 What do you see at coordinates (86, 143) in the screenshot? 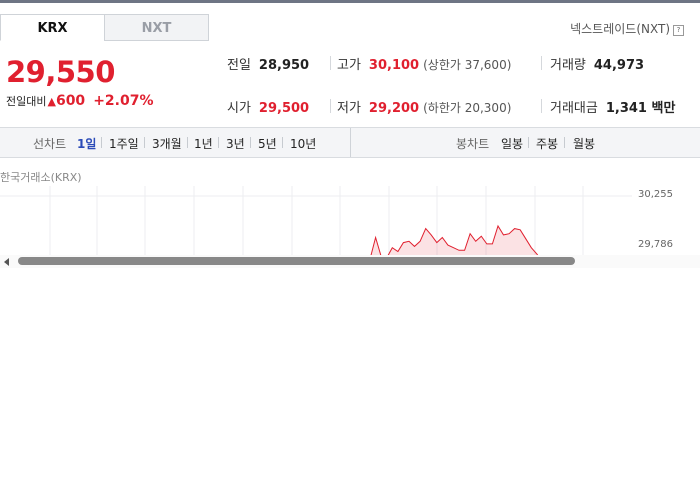
I see `period-1d: 1일` at bounding box center [86, 143].